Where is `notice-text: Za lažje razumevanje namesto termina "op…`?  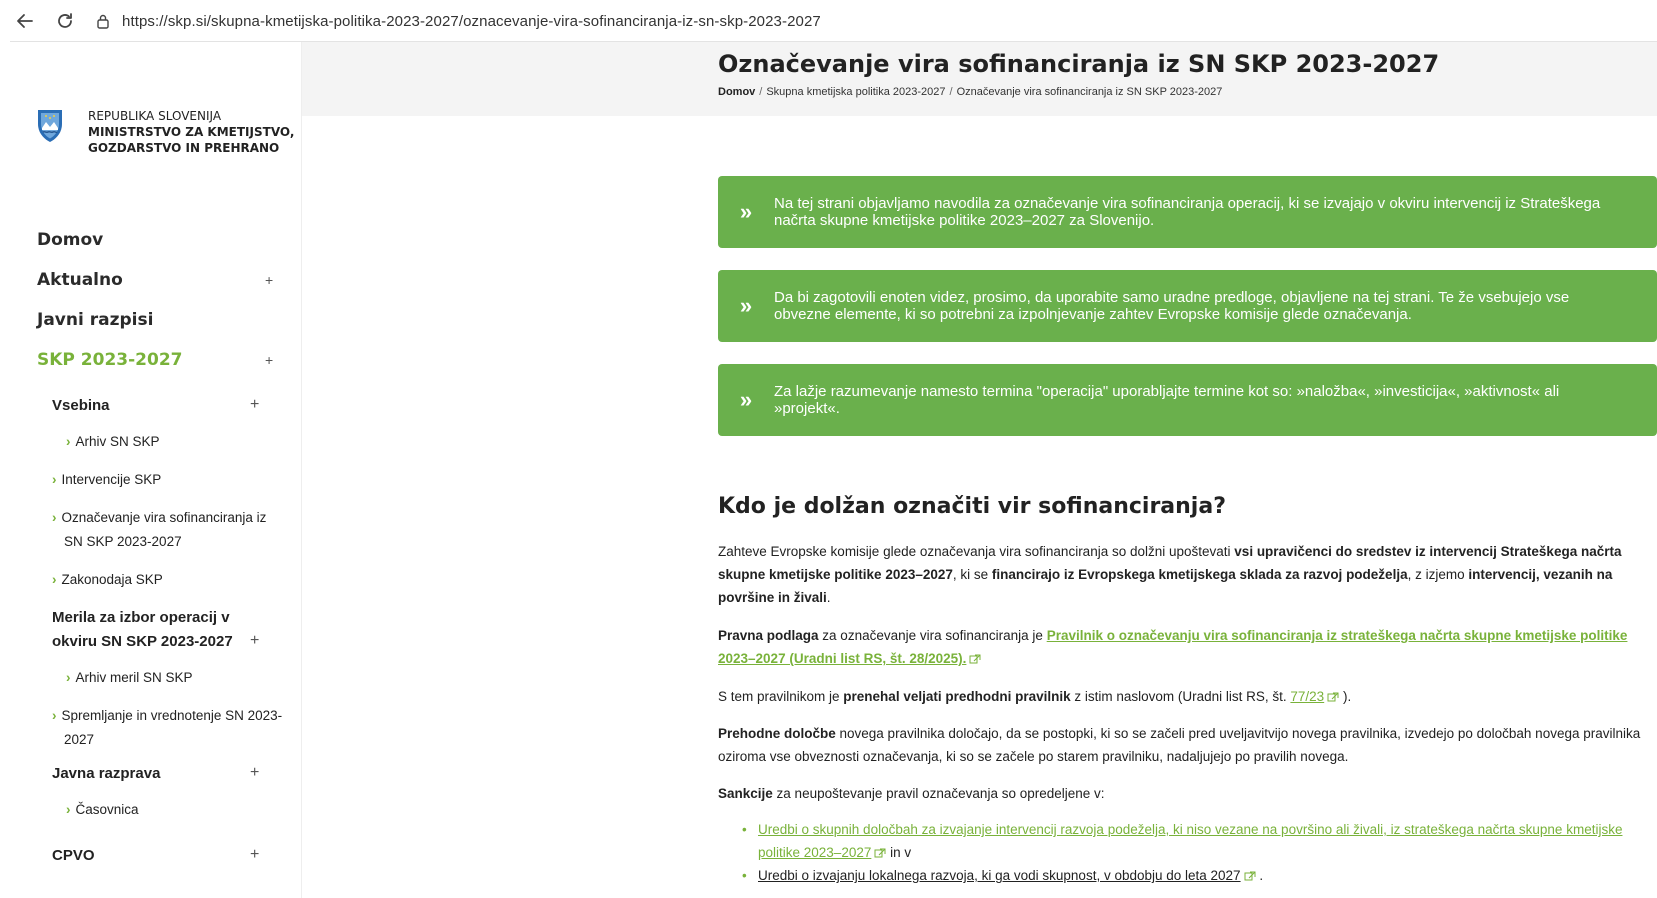 notice-text: Za lažje razumevanje namesto termina "op… is located at coordinates (1167, 400).